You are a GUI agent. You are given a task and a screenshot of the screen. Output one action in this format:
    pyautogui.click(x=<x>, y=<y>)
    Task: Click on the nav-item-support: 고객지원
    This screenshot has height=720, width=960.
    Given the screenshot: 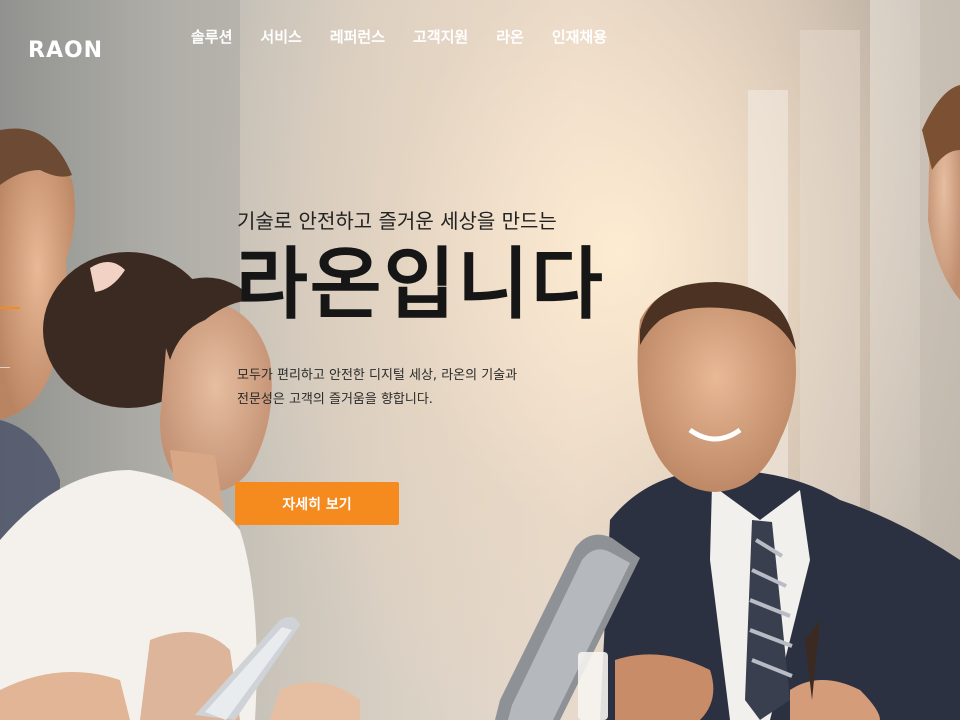 What is the action you would take?
    pyautogui.click(x=440, y=37)
    